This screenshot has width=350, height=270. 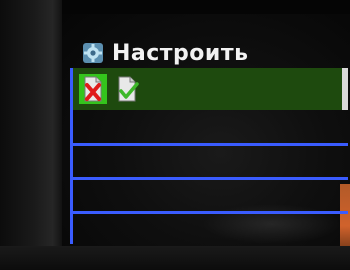 What do you see at coordinates (345, 89) in the screenshot?
I see `selection-edge` at bounding box center [345, 89].